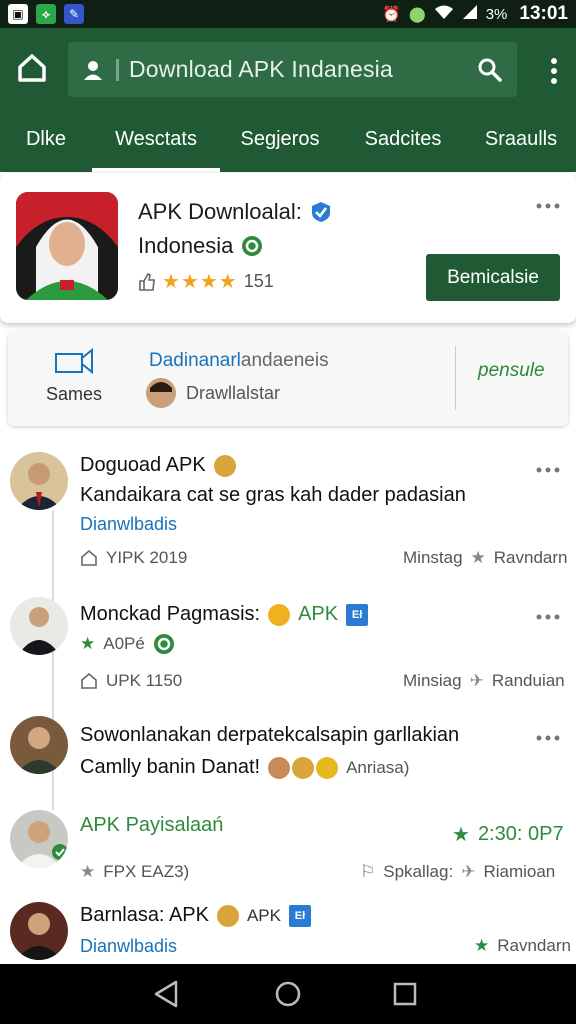 The height and width of the screenshot is (1024, 576). What do you see at coordinates (233, 392) in the screenshot?
I see `developer-sub: Drawllalstar` at bounding box center [233, 392].